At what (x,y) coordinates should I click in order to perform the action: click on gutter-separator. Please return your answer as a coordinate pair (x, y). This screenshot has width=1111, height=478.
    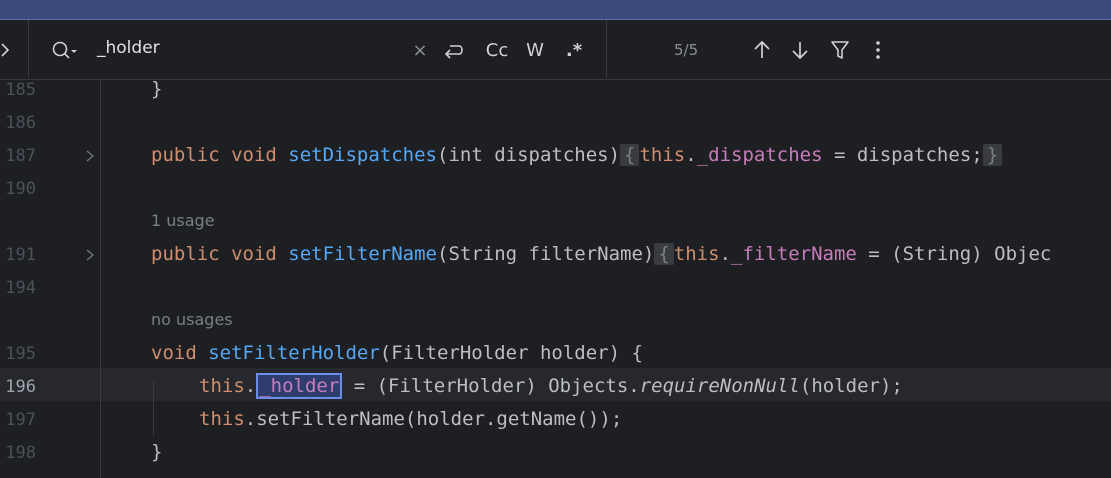
    Looking at the image, I should click on (100, 279).